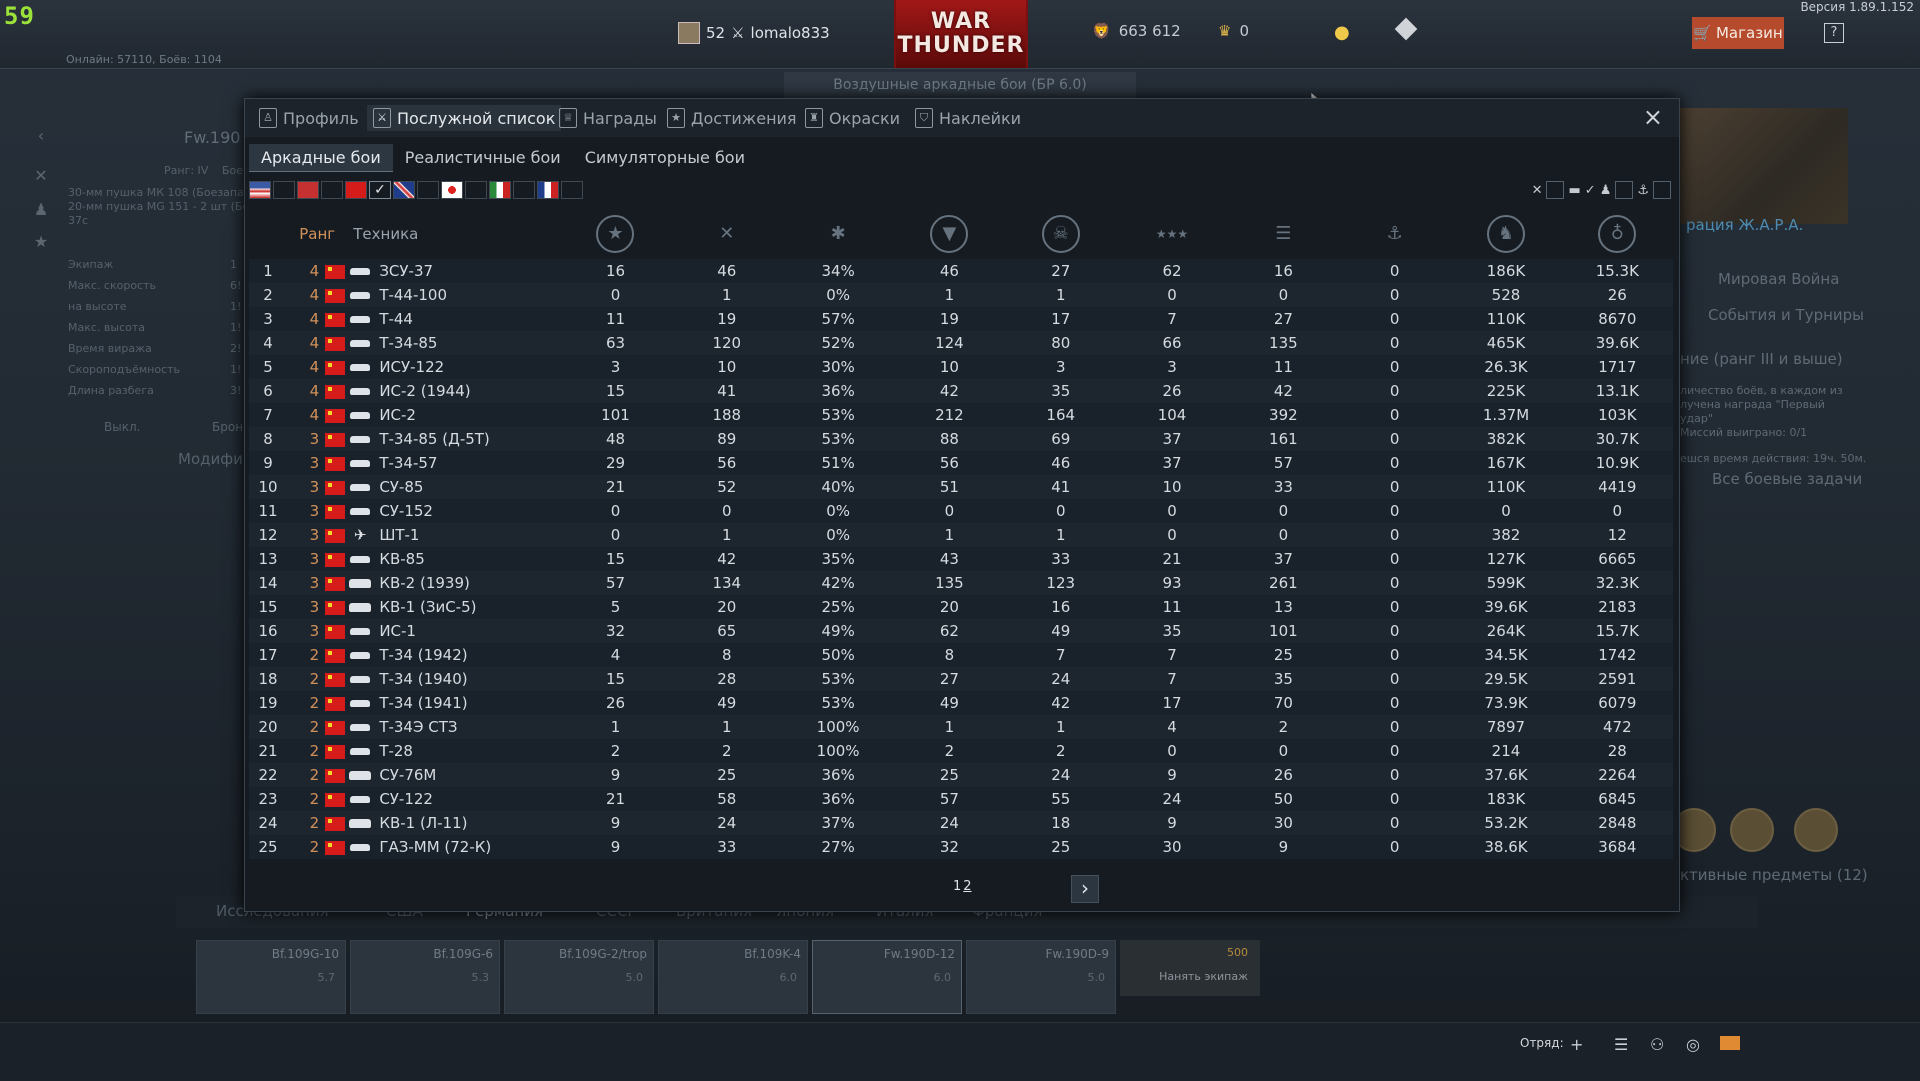 Image resolution: width=1920 pixels, height=1081 pixels. Describe the element at coordinates (425, 986) in the screenshot. I see `vehicle-card: Bf.109G-65.319` at that location.